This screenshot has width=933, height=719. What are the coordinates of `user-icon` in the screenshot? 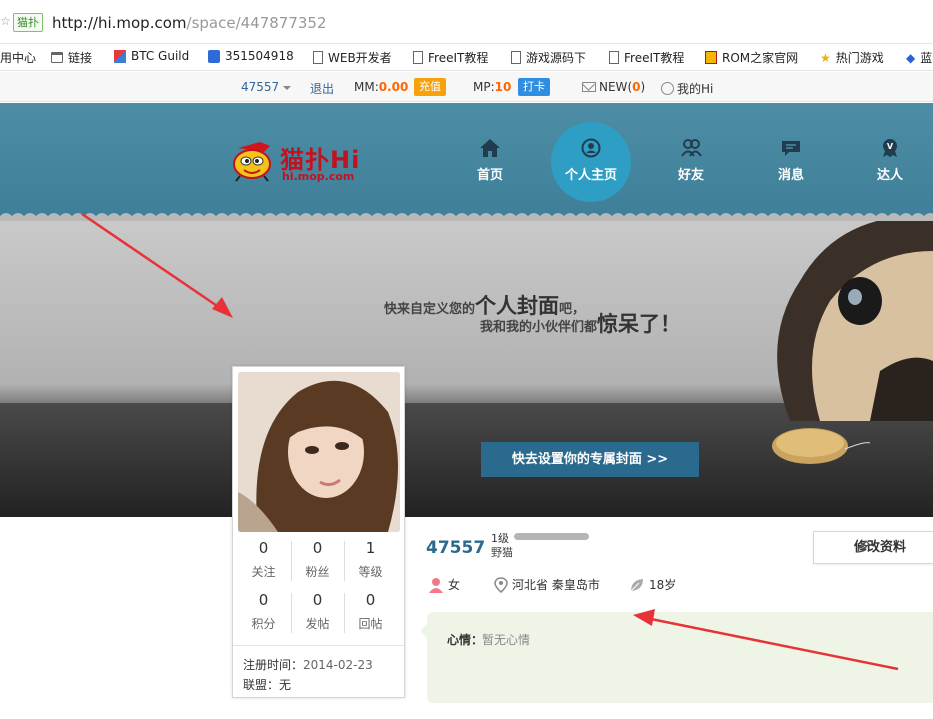 It's located at (667, 88).